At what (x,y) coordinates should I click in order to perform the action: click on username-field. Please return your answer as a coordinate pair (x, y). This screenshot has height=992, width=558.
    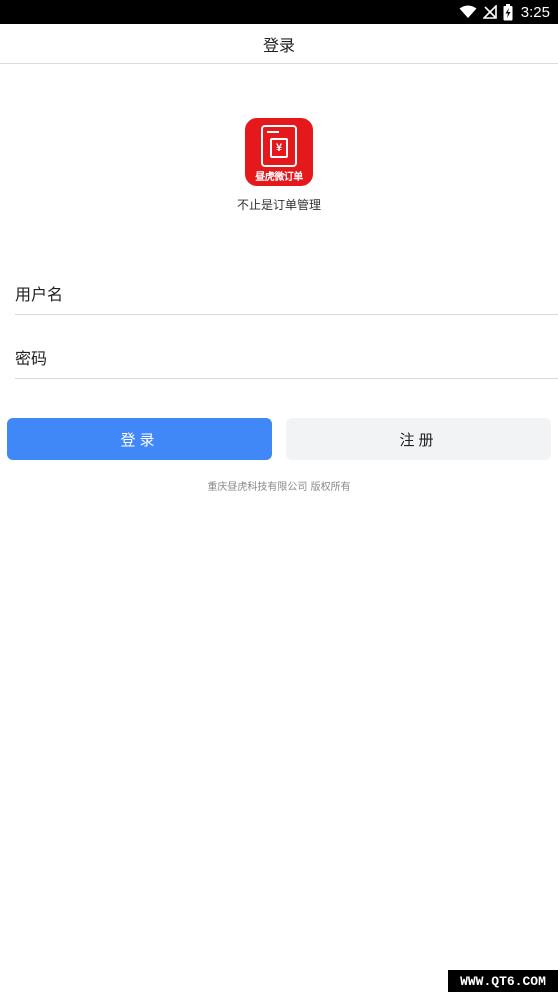
    Looking at the image, I should click on (286, 295).